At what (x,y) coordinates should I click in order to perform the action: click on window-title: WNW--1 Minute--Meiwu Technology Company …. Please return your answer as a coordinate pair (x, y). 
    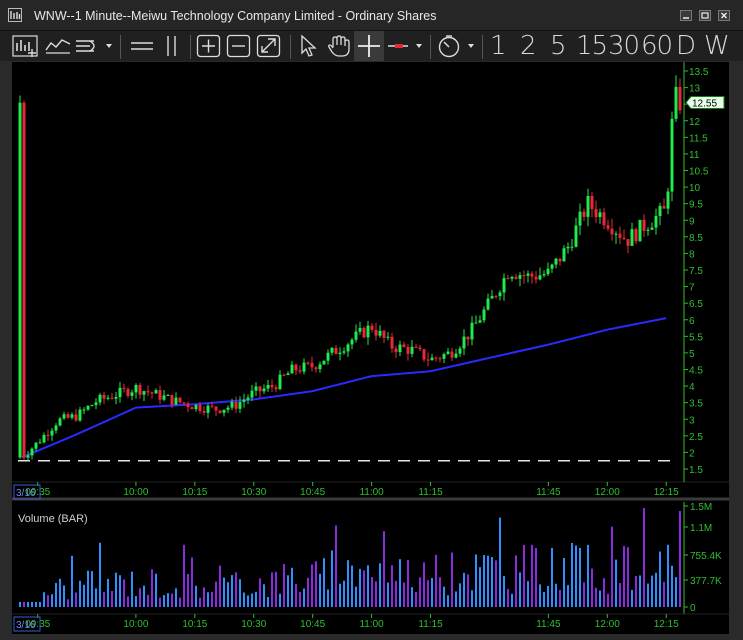
    Looking at the image, I should click on (235, 16).